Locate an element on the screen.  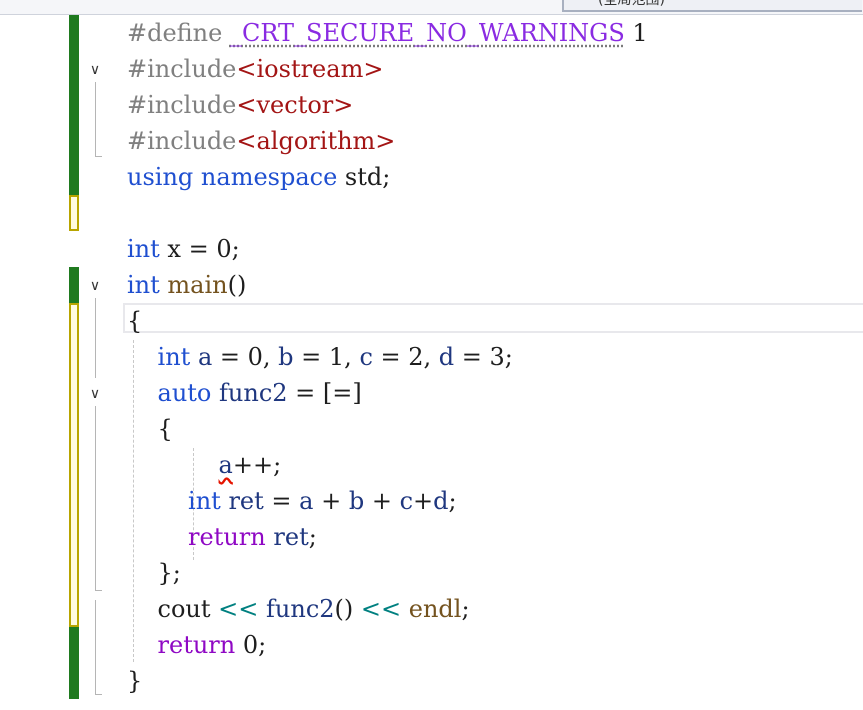
code-token: main is located at coordinates (197, 285).